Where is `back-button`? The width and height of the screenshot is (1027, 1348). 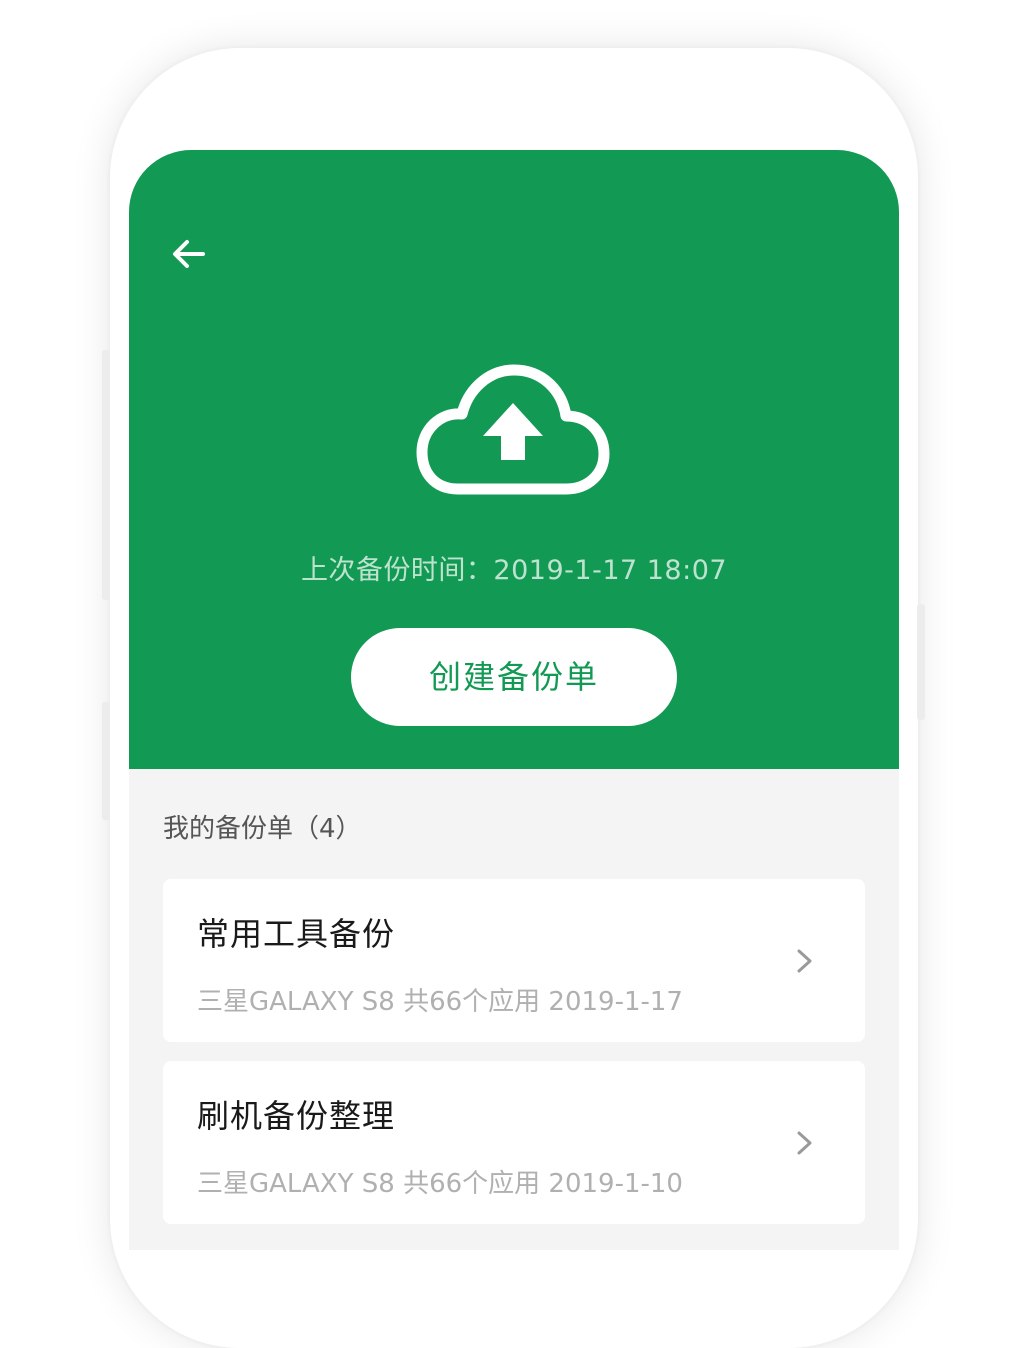 back-button is located at coordinates (189, 254).